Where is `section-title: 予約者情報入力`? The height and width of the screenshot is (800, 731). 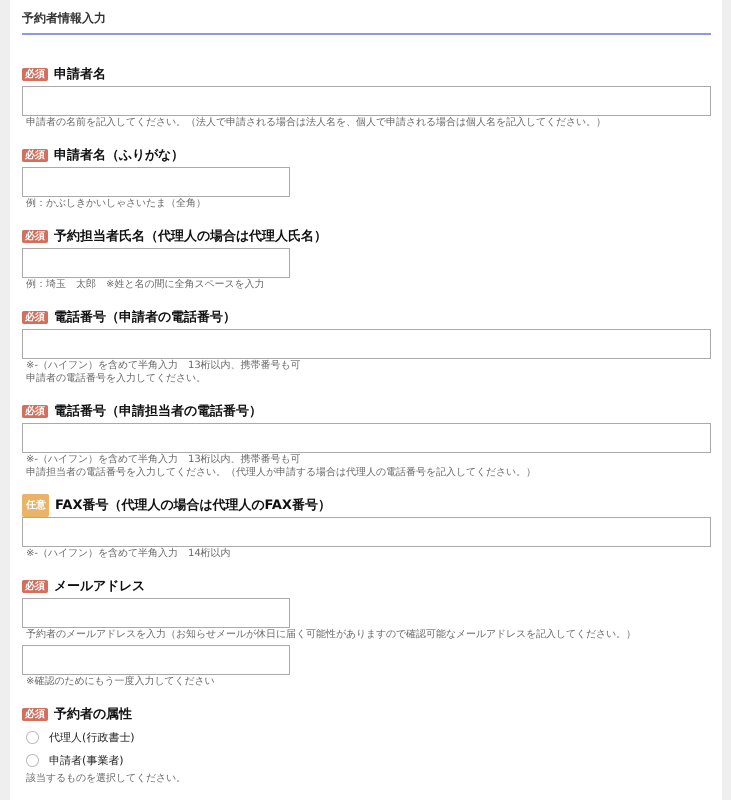 section-title: 予約者情報入力 is located at coordinates (366, 21).